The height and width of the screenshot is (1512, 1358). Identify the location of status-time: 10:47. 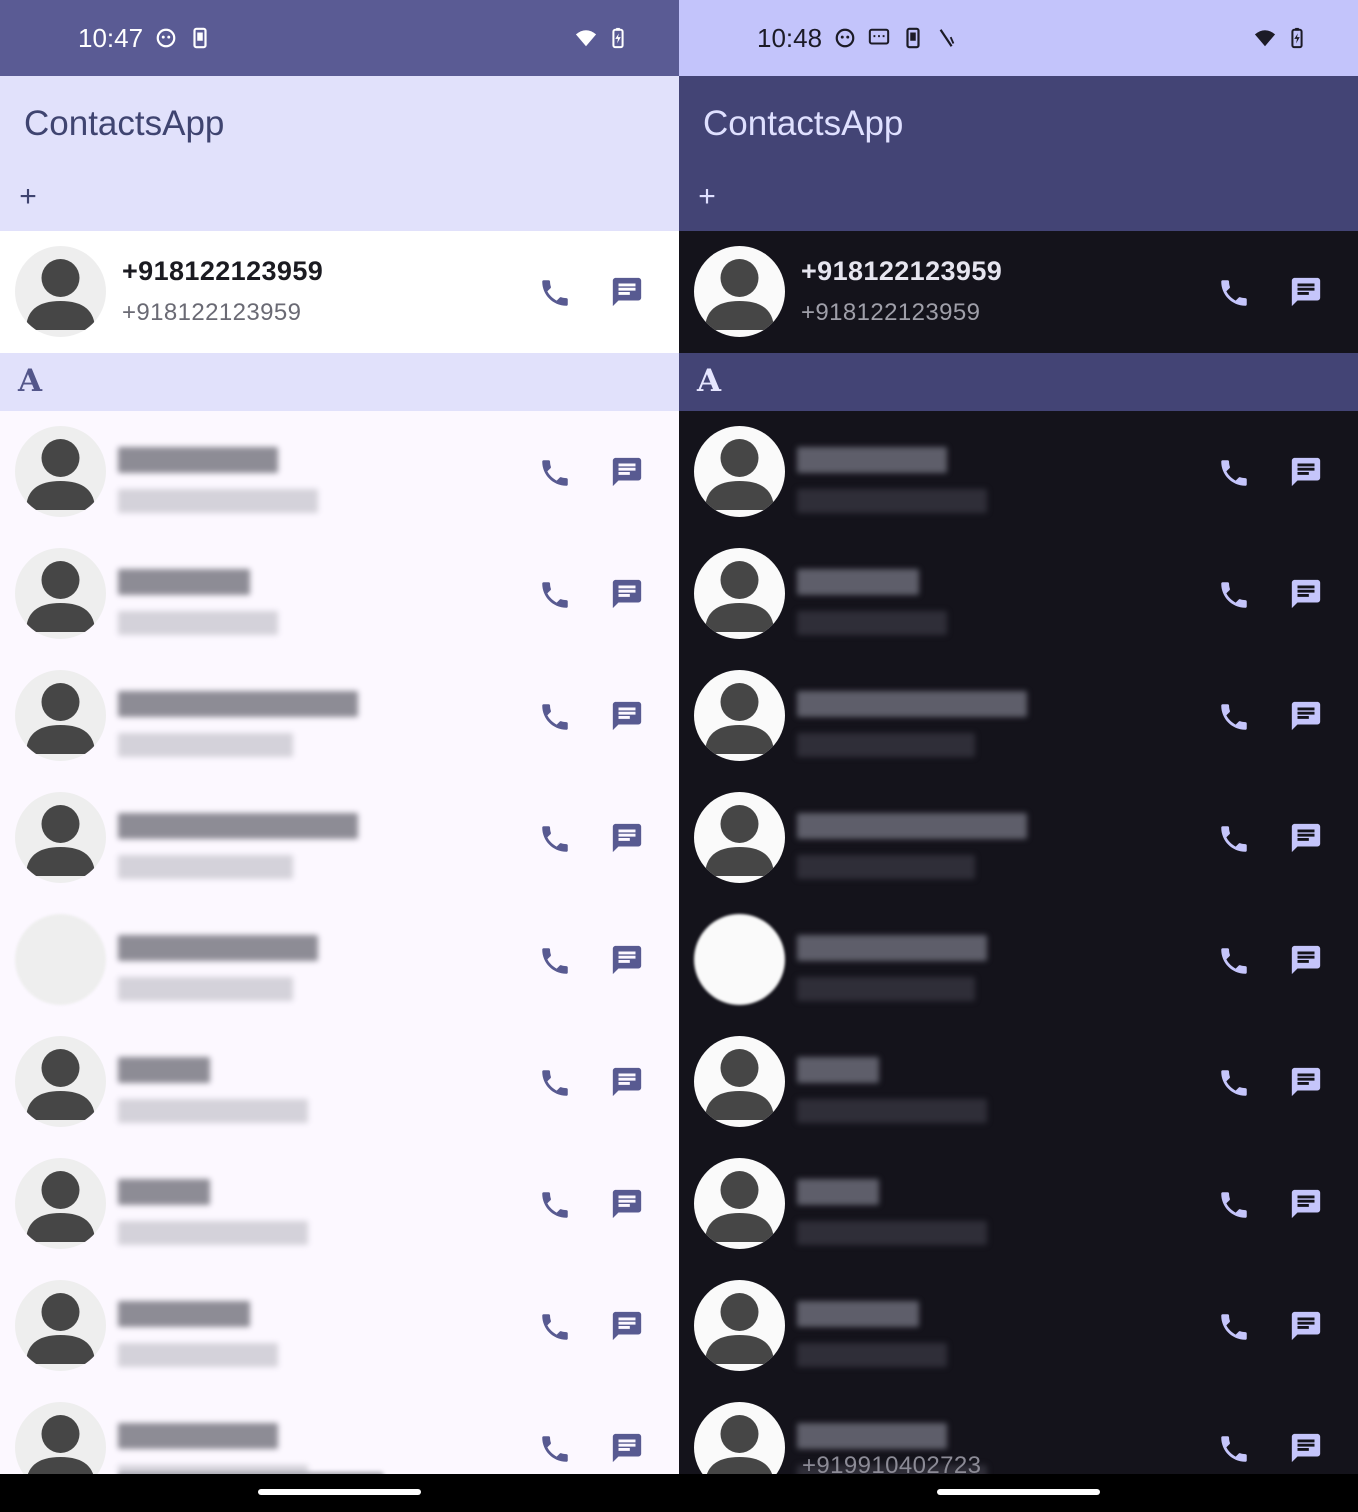
(111, 37).